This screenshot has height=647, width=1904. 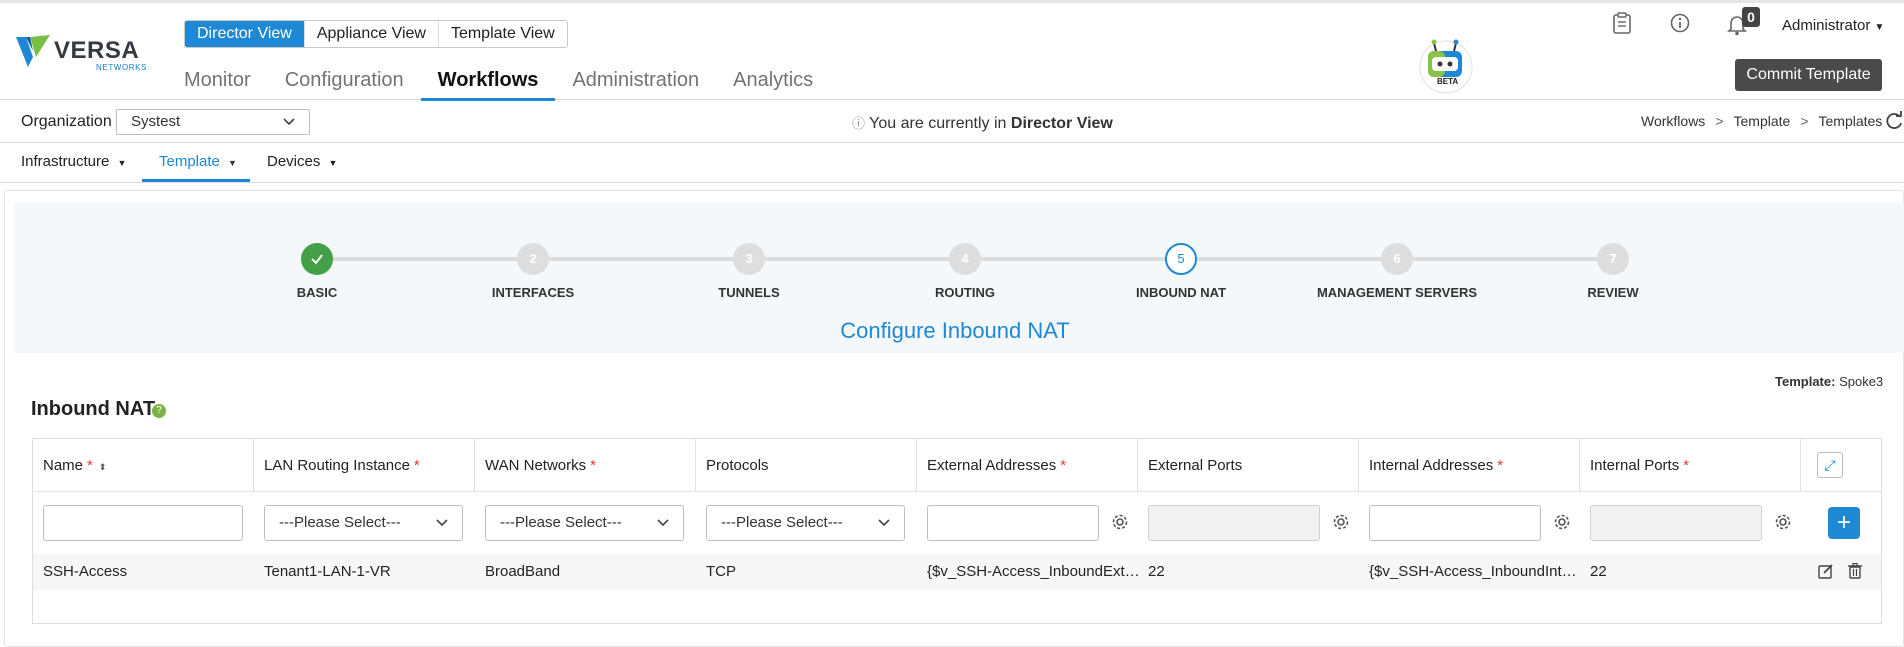 I want to click on director-view-button: Director View, so click(x=245, y=34).